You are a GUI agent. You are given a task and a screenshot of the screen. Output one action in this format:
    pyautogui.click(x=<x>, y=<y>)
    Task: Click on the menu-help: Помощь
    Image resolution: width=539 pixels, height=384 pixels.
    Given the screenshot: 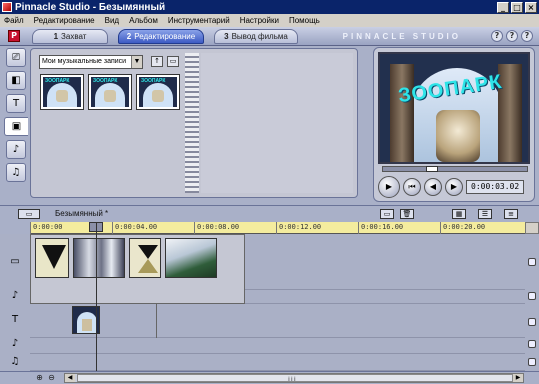 What is the action you would take?
    pyautogui.click(x=304, y=20)
    